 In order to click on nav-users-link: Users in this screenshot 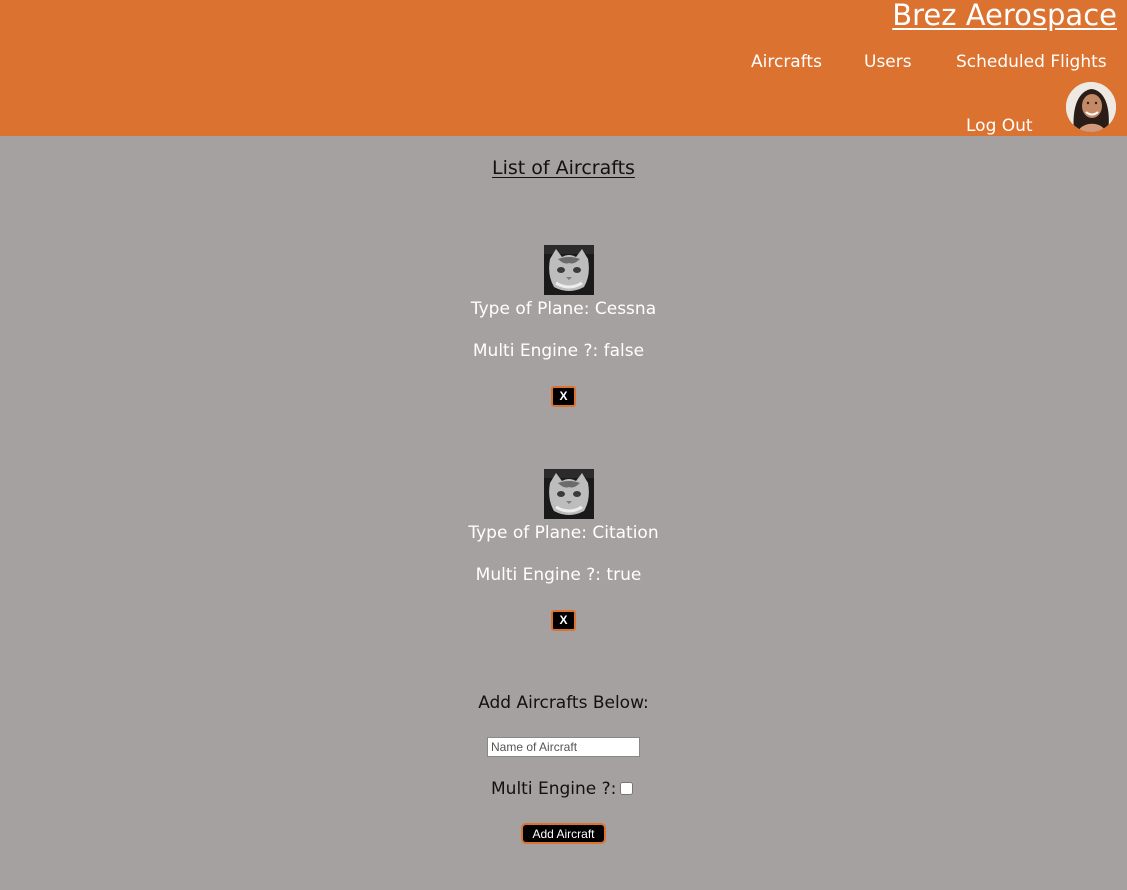, I will do `click(888, 62)`.